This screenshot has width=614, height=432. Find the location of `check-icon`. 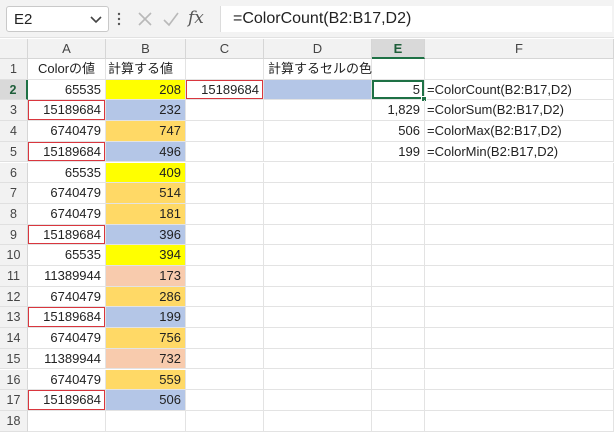

check-icon is located at coordinates (171, 19).